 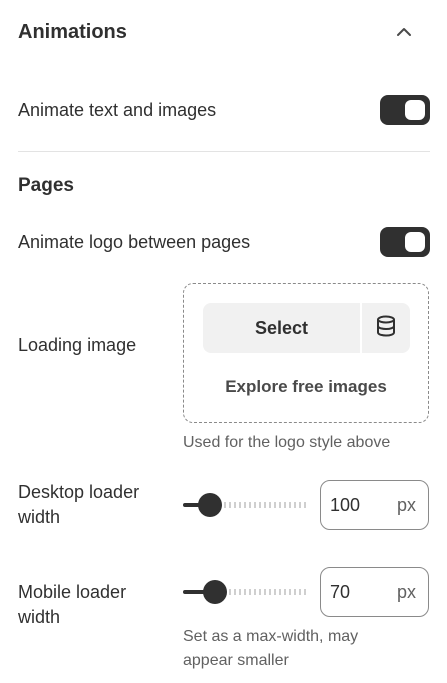 What do you see at coordinates (39, 617) in the screenshot?
I see `mobile-loader-label-line2: width` at bounding box center [39, 617].